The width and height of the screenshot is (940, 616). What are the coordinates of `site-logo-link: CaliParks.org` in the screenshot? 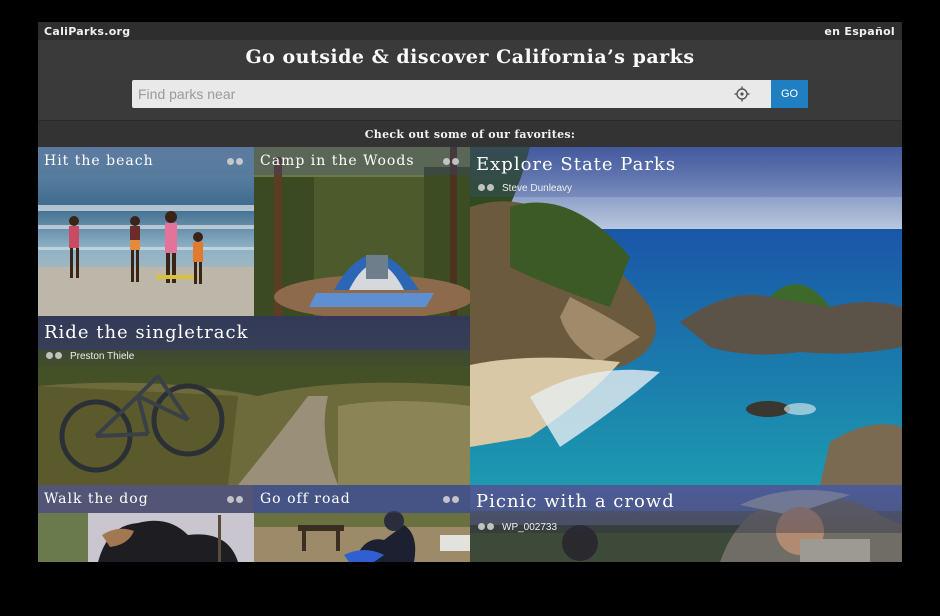 It's located at (87, 31).